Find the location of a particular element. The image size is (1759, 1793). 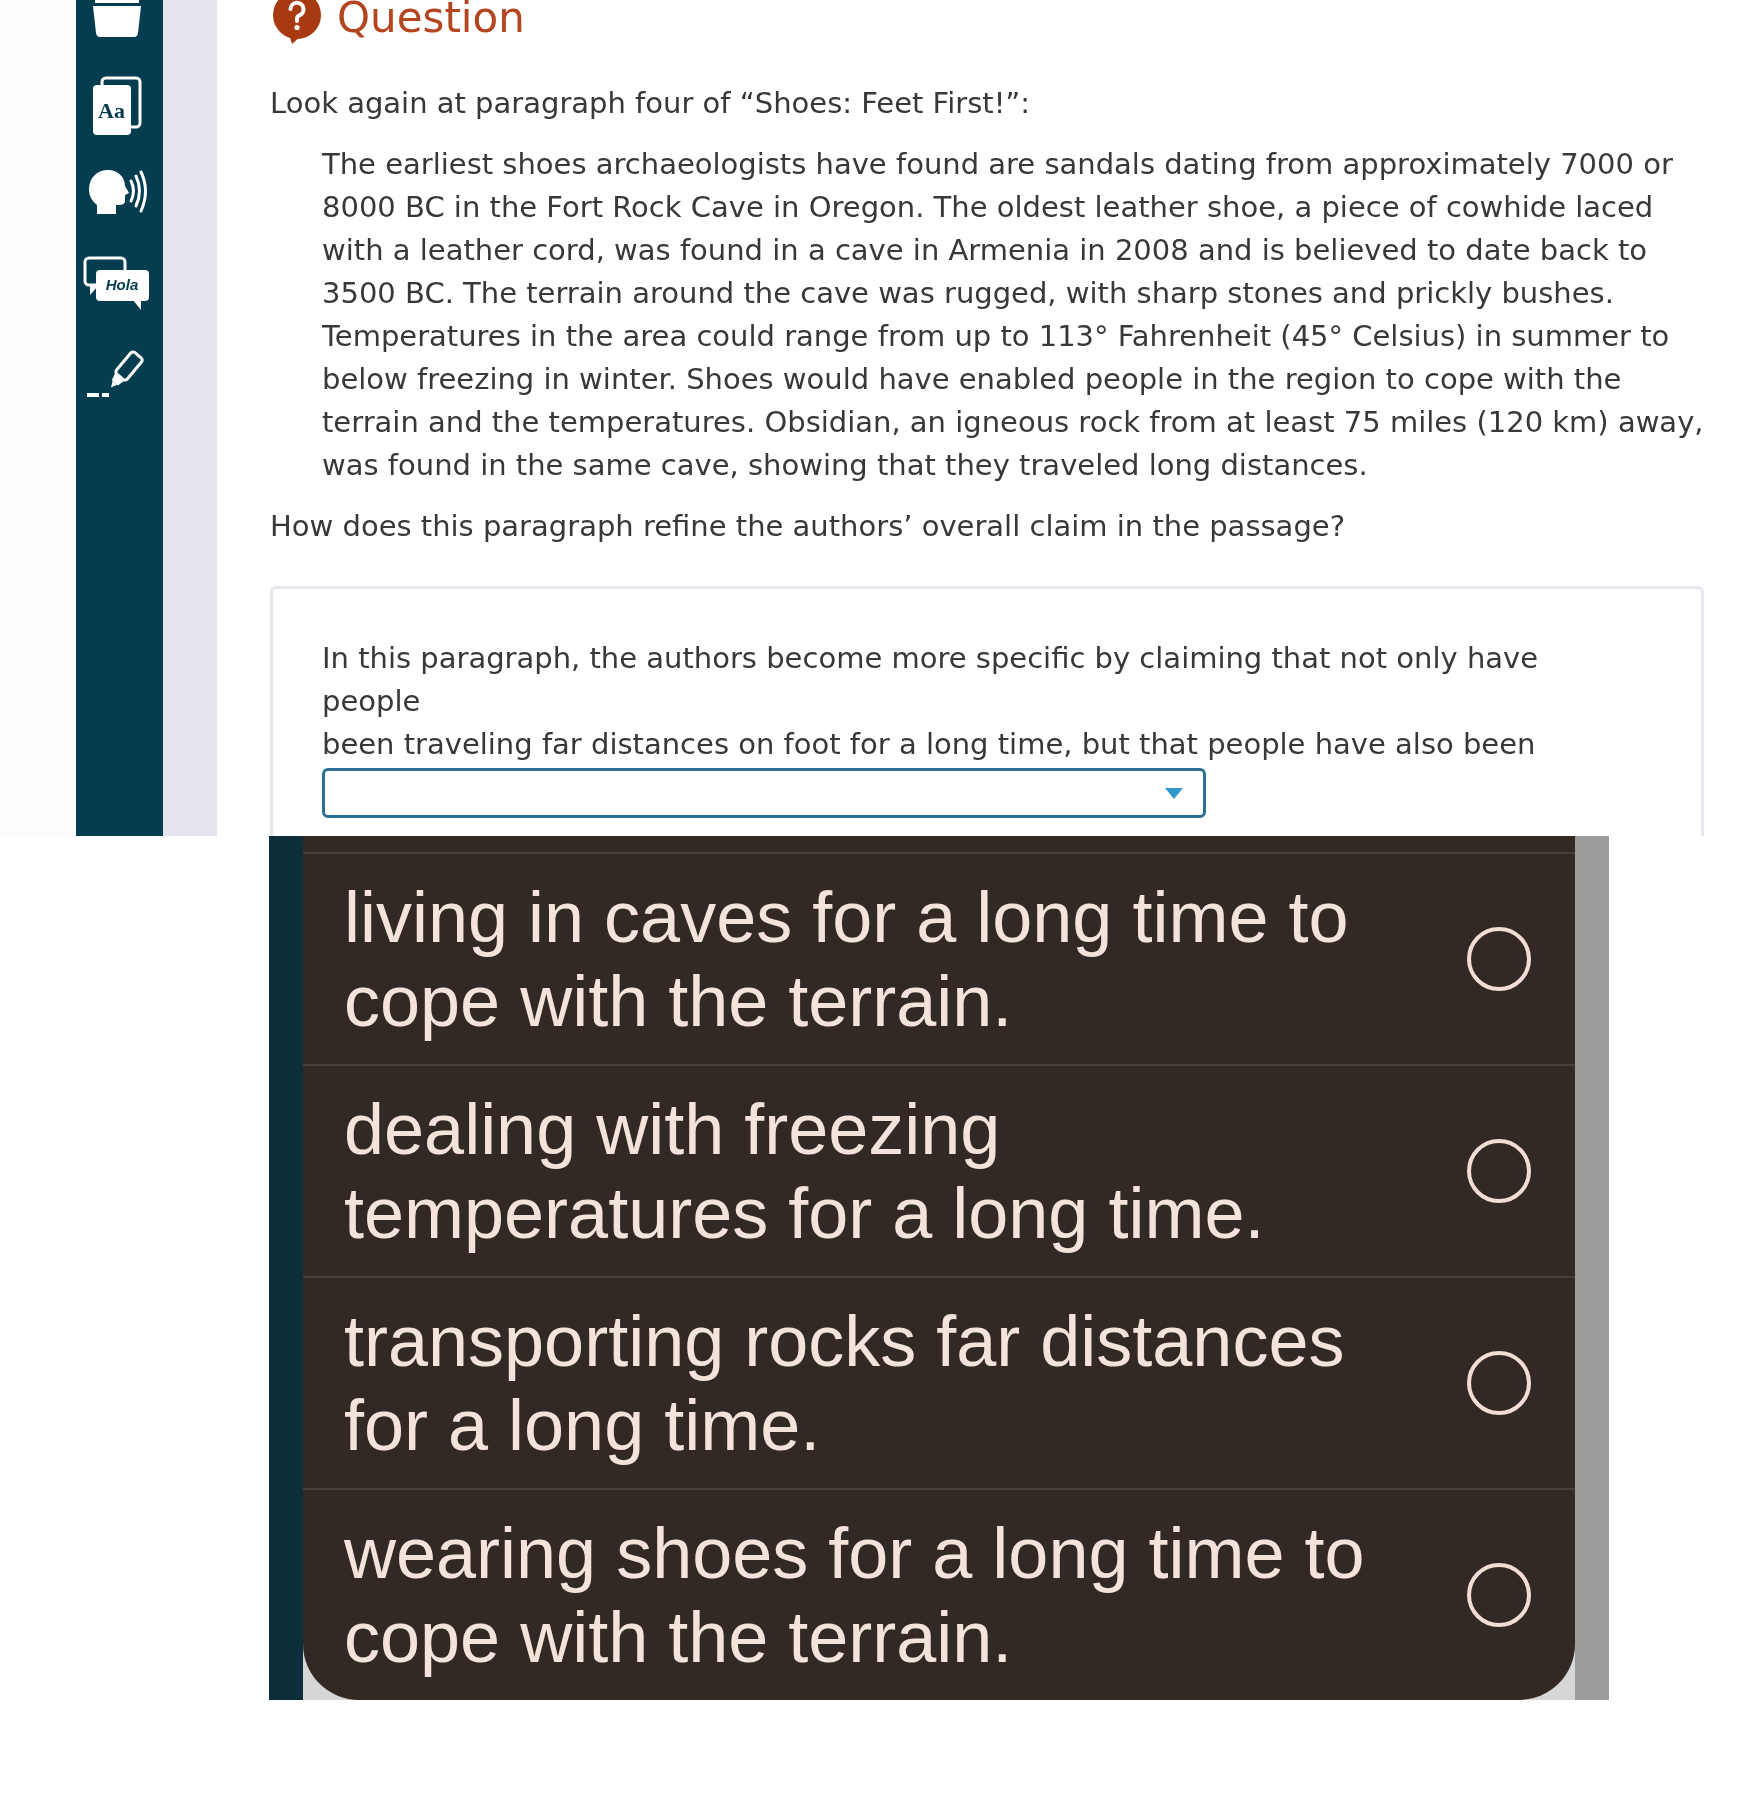

speech-bubbles-icon is located at coordinates (116, 284).